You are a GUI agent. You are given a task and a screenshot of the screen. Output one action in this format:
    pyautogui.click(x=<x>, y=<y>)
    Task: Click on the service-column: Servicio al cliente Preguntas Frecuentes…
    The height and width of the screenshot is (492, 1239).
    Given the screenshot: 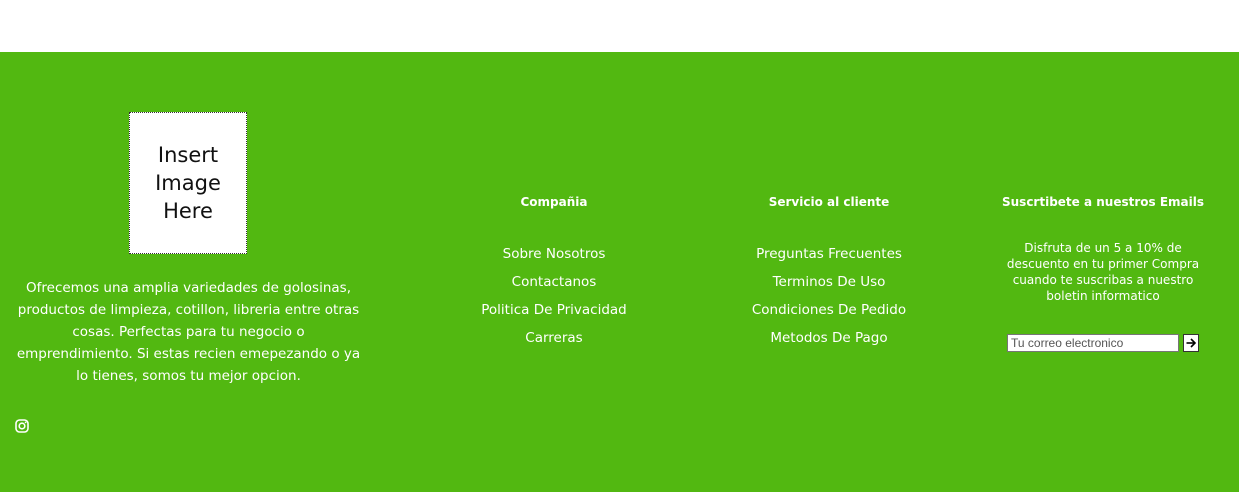 What is the action you would take?
    pyautogui.click(x=829, y=273)
    